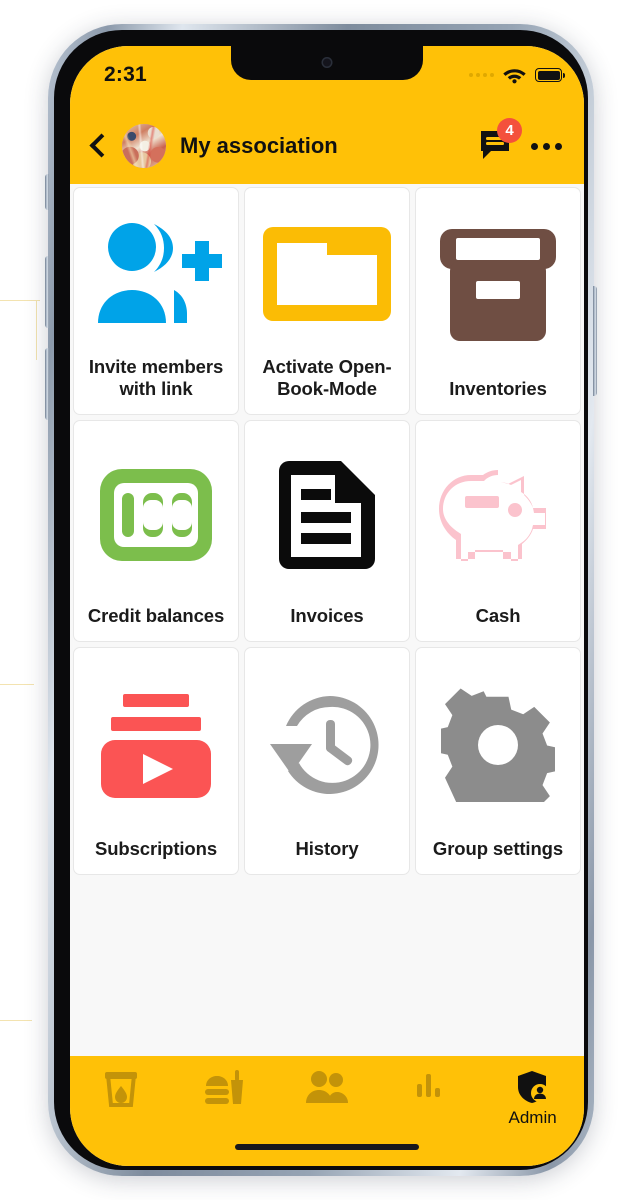 The height and width of the screenshot is (1200, 642). Describe the element at coordinates (498, 284) in the screenshot. I see `archive-box-icon` at that location.